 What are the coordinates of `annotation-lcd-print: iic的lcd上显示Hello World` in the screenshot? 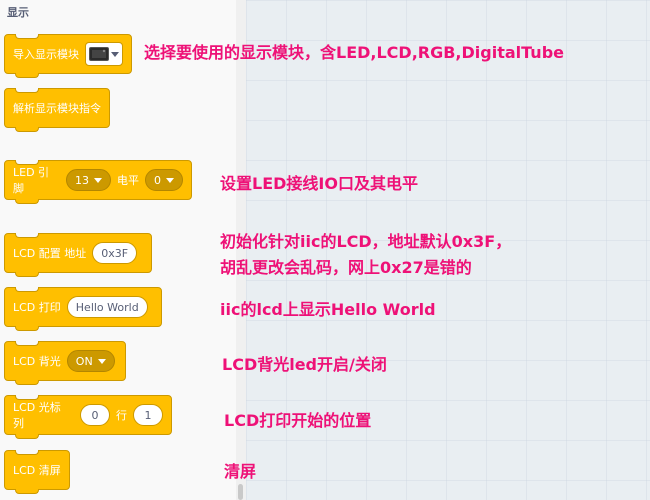 It's located at (328, 309).